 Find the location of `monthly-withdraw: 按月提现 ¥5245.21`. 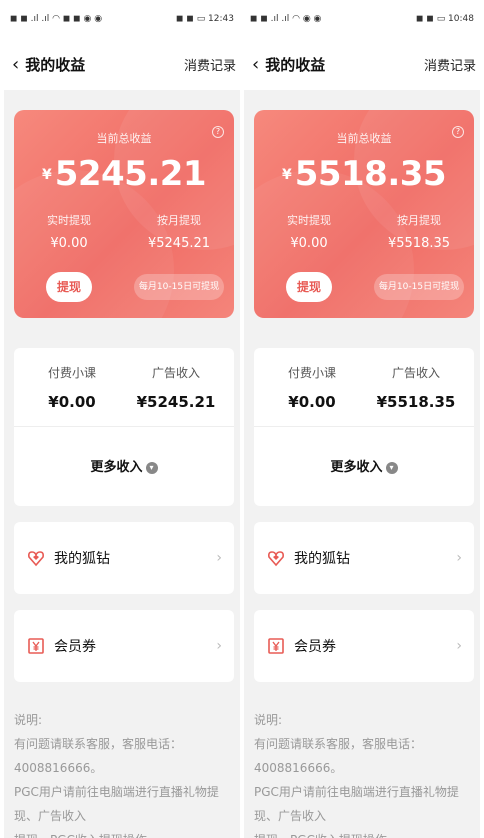

monthly-withdraw: 按月提现 ¥5245.21 is located at coordinates (179, 231).